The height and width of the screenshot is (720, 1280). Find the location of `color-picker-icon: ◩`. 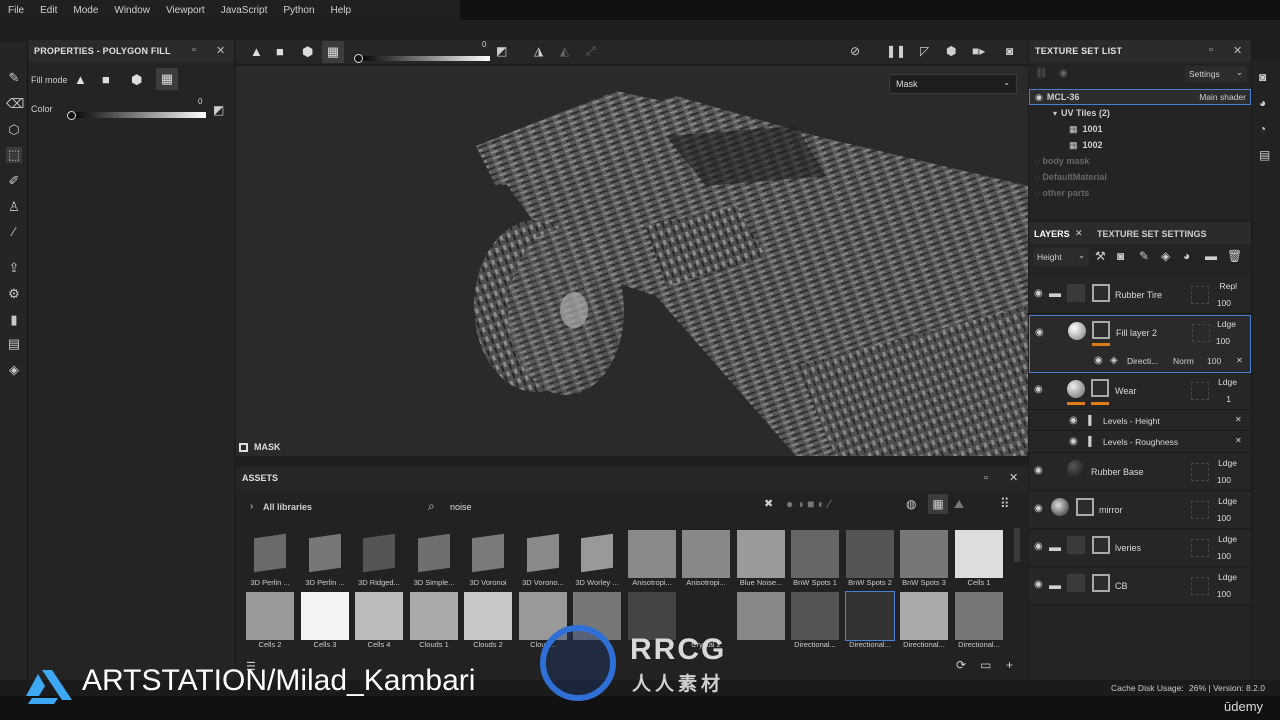

color-picker-icon: ◩ is located at coordinates (218, 110).